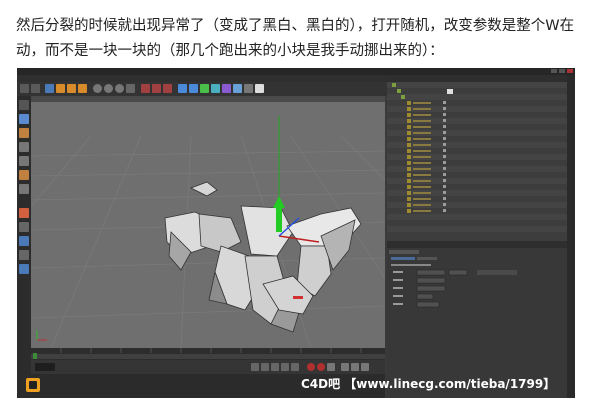 The height and width of the screenshot is (401, 592). What do you see at coordinates (208, 367) in the screenshot?
I see `playback-controls` at bounding box center [208, 367].